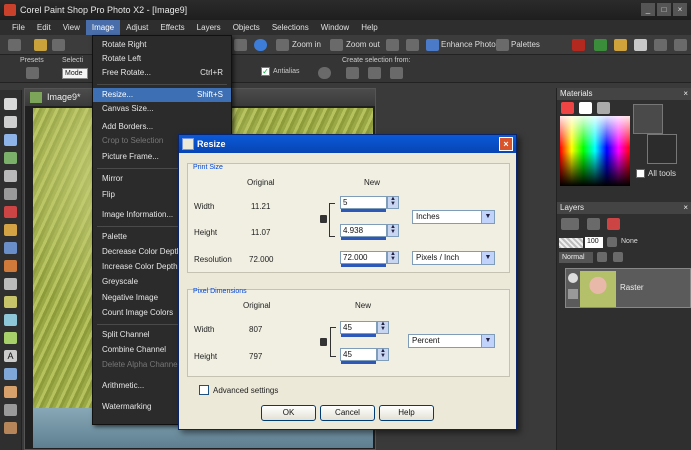 The image size is (691, 450). Describe the element at coordinates (602, 257) in the screenshot. I see `layer-style-icon` at that location.